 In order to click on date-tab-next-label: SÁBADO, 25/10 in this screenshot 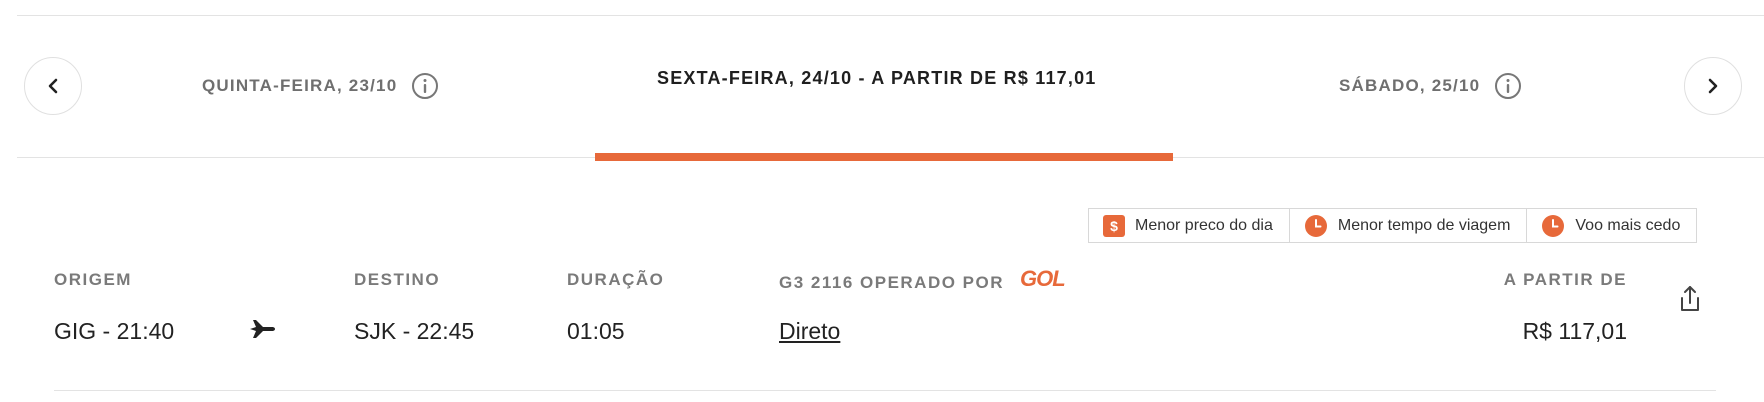, I will do `click(1410, 85)`.